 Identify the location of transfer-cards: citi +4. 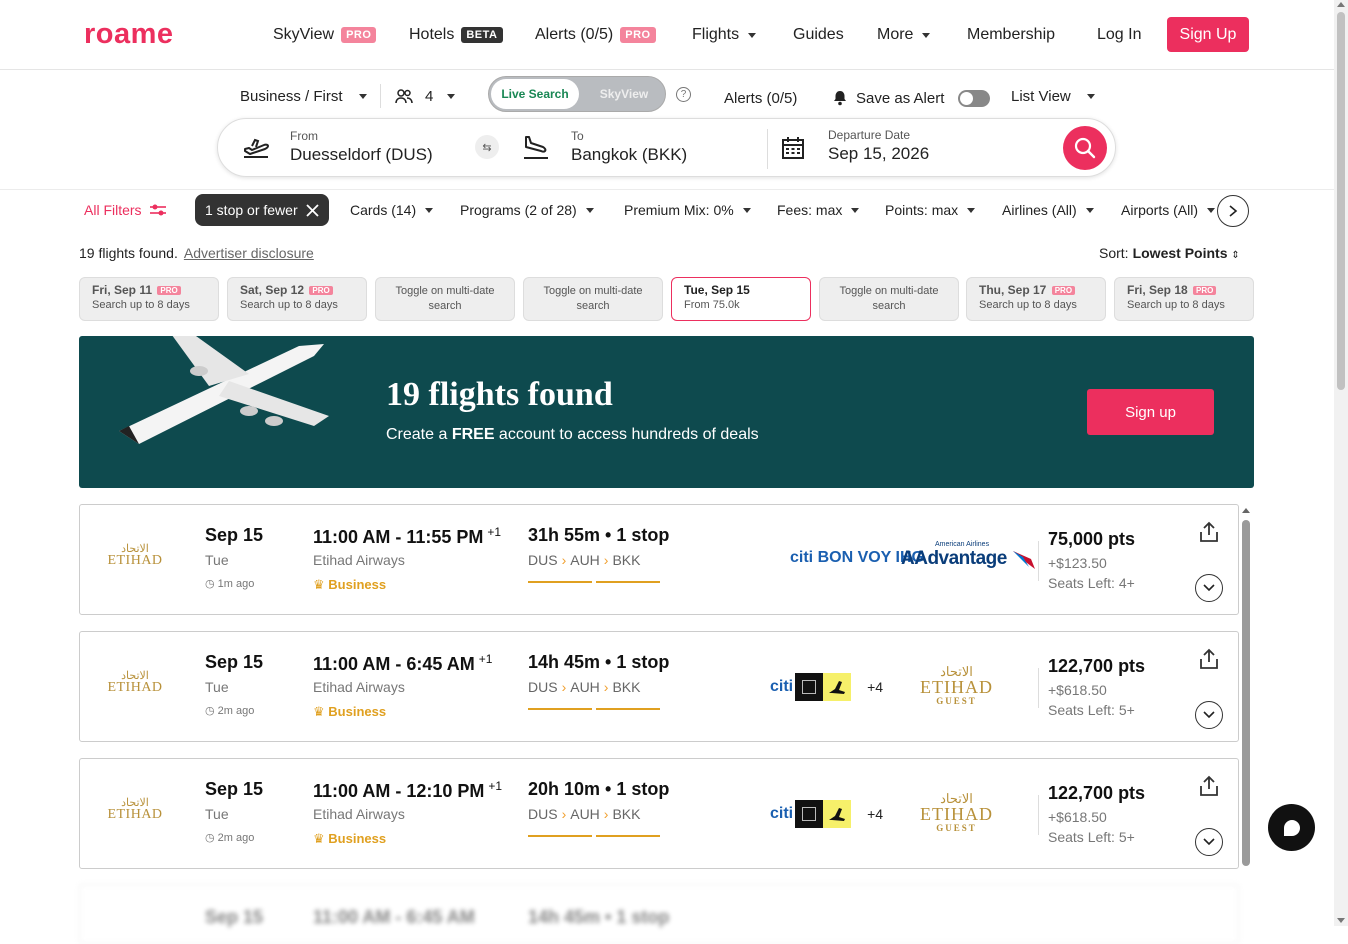
(826, 687).